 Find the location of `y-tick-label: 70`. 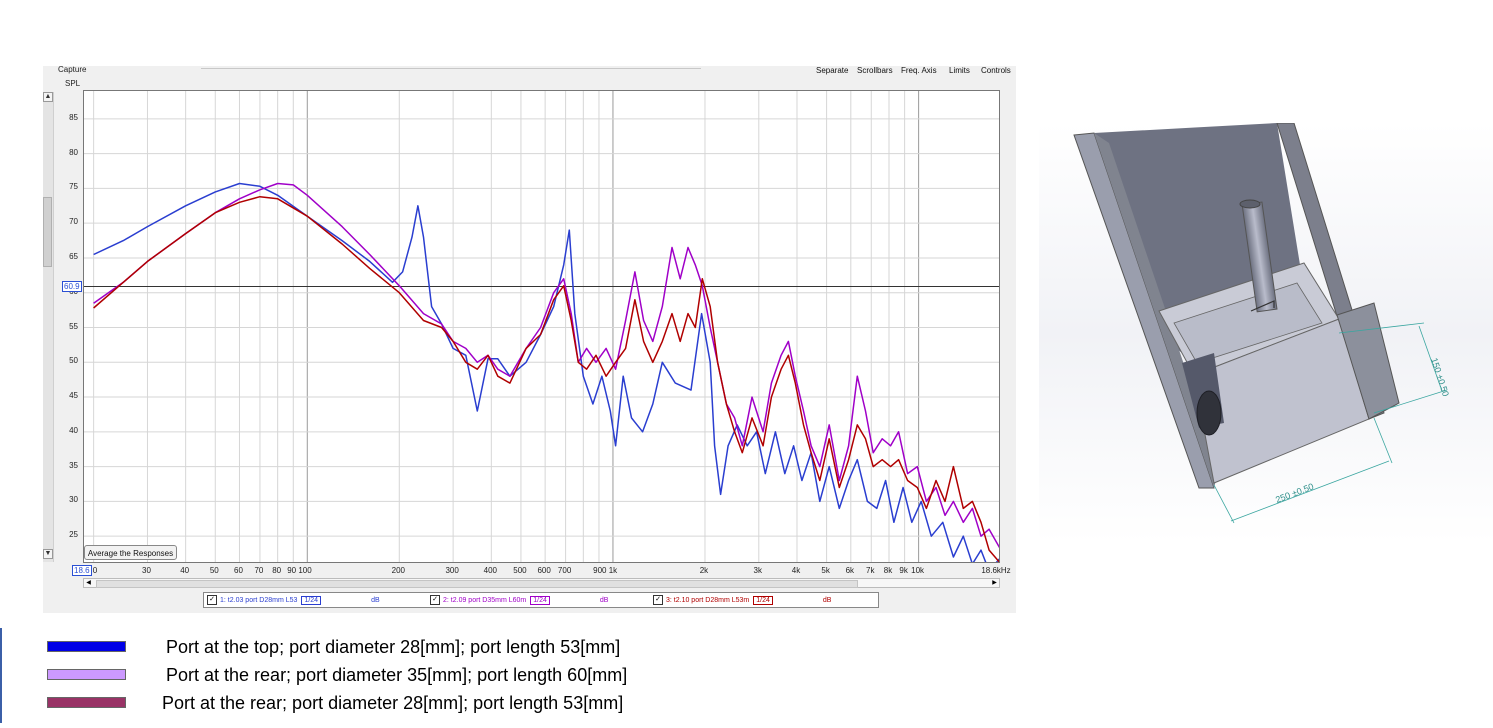

y-tick-label: 70 is located at coordinates (73, 222).